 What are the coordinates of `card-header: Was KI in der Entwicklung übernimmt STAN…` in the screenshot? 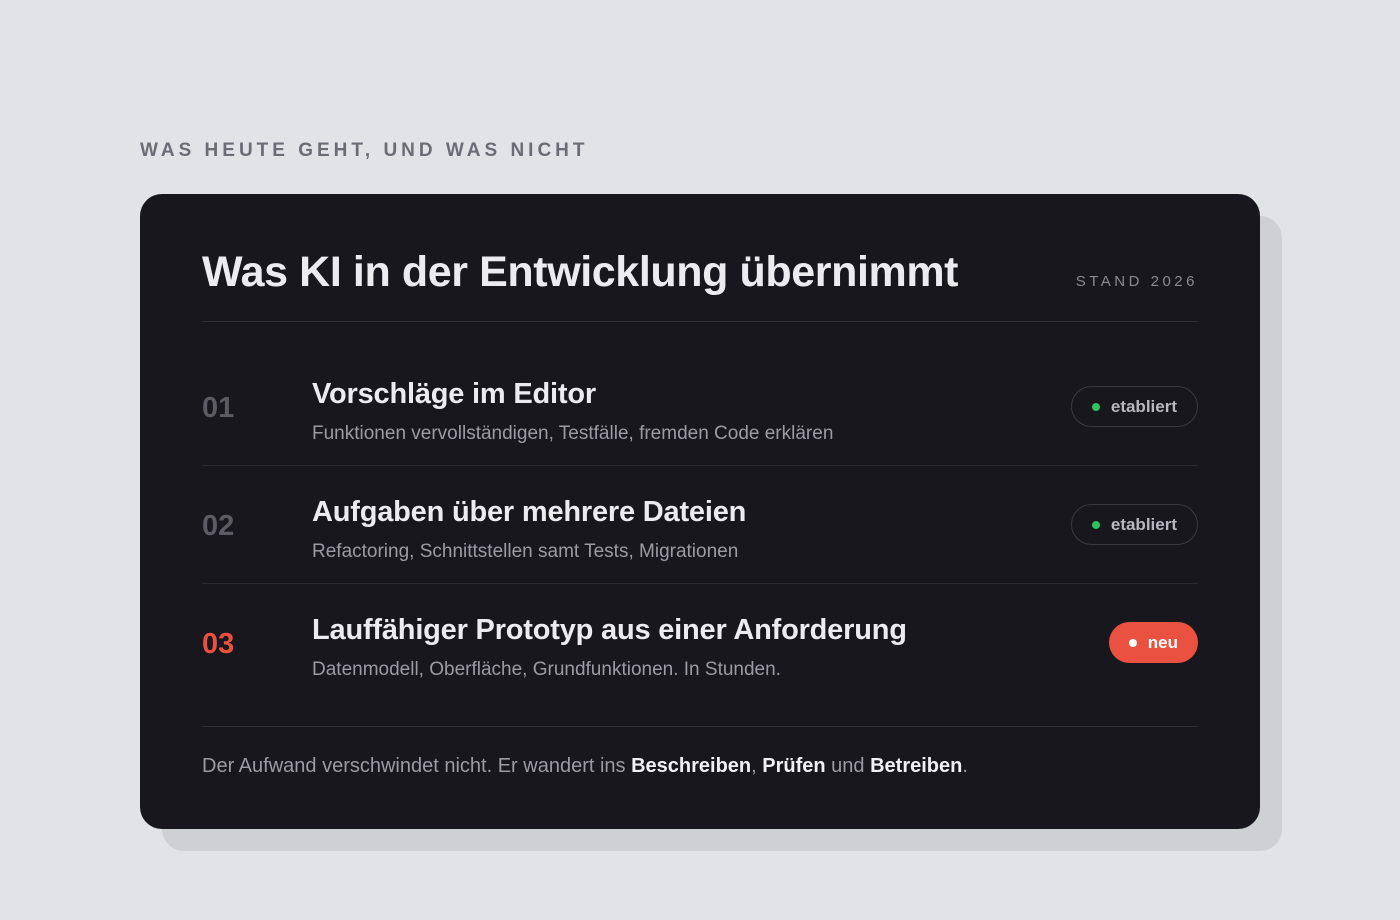 It's located at (700, 258).